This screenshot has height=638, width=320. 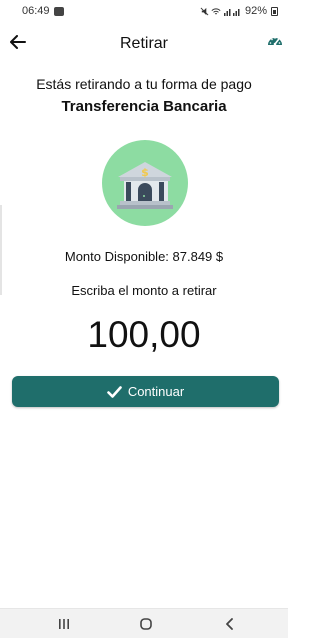 I want to click on speedometer-button, so click(x=276, y=42).